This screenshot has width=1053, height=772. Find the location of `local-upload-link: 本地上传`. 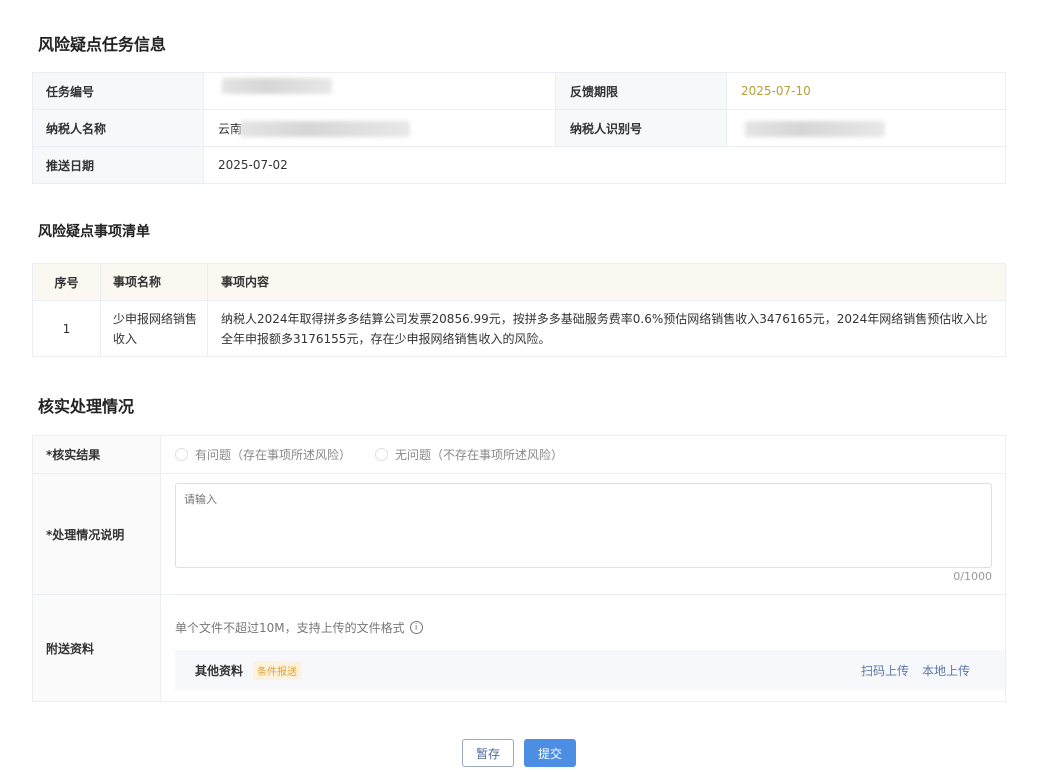

local-upload-link: 本地上传 is located at coordinates (946, 670).